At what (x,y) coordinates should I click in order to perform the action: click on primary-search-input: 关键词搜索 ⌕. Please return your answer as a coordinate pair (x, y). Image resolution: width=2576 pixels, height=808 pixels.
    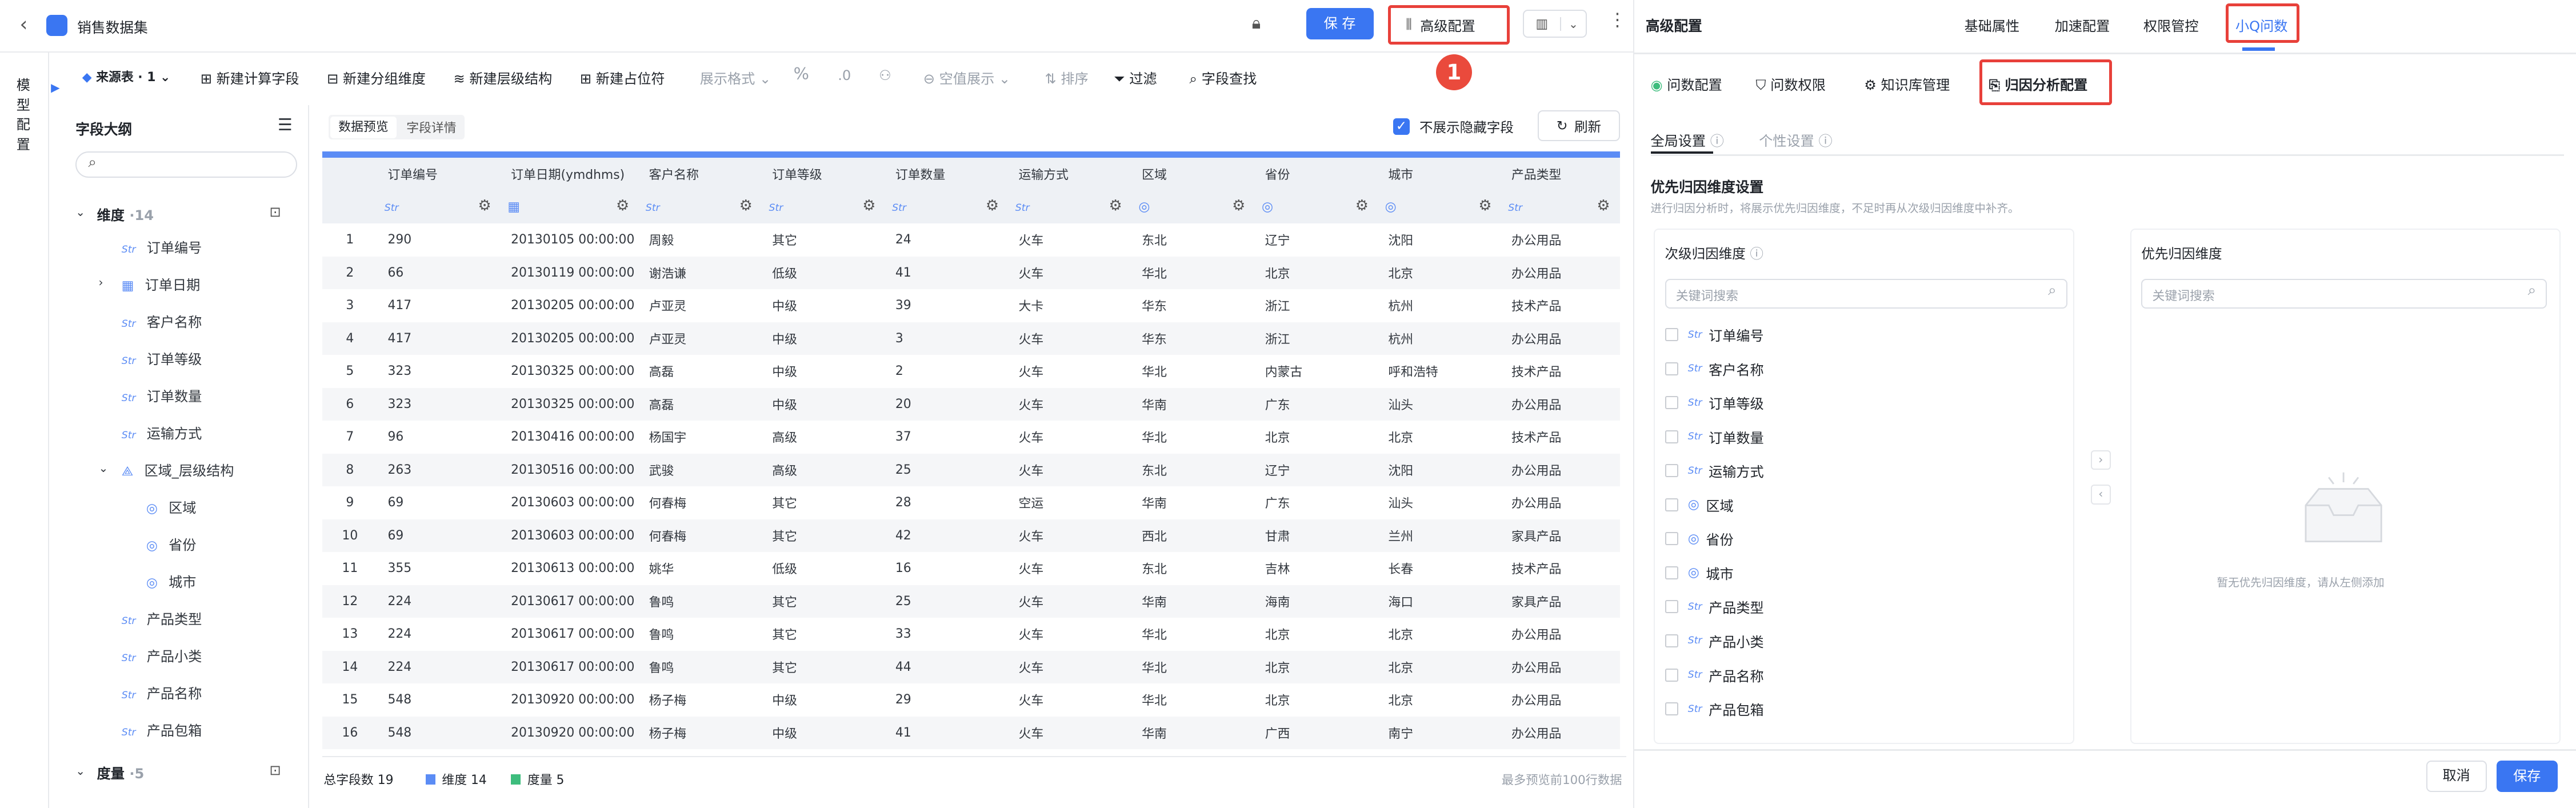
    Looking at the image, I should click on (2344, 293).